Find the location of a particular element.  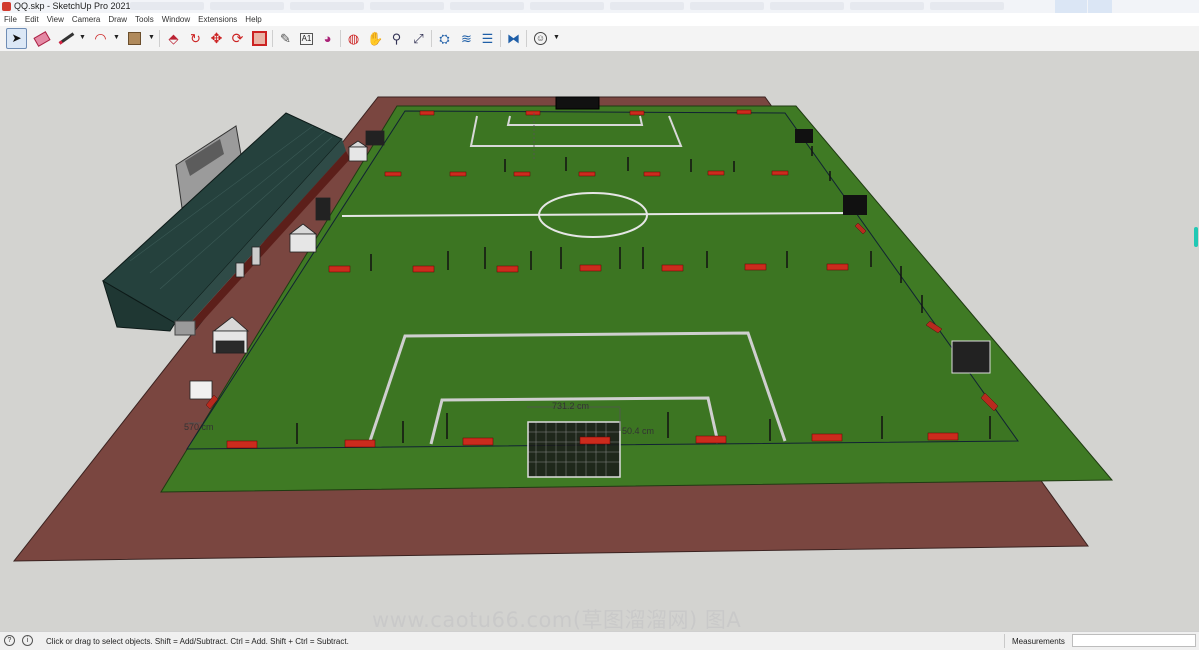

menu-draw: Draw is located at coordinates (117, 19).